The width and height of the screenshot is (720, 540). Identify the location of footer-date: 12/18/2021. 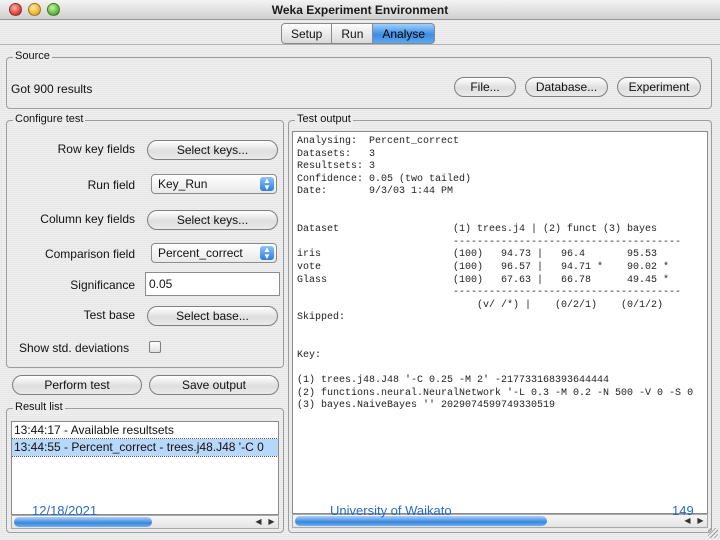
(65, 510).